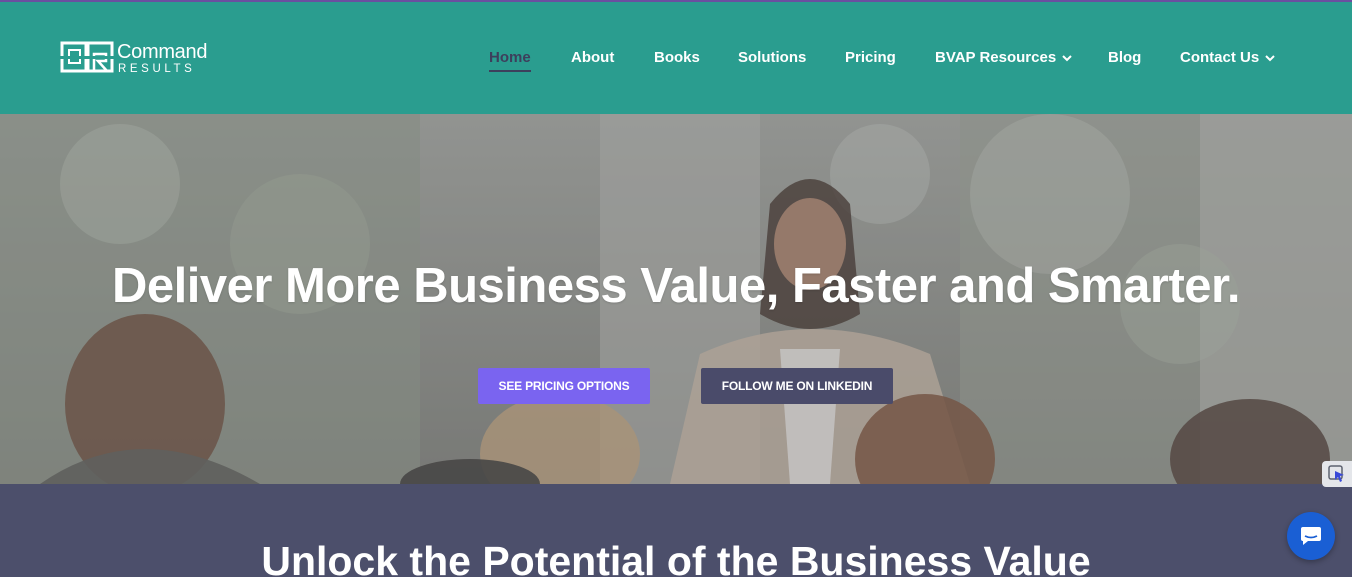  I want to click on cursor-arrow-icon, so click(1336, 473).